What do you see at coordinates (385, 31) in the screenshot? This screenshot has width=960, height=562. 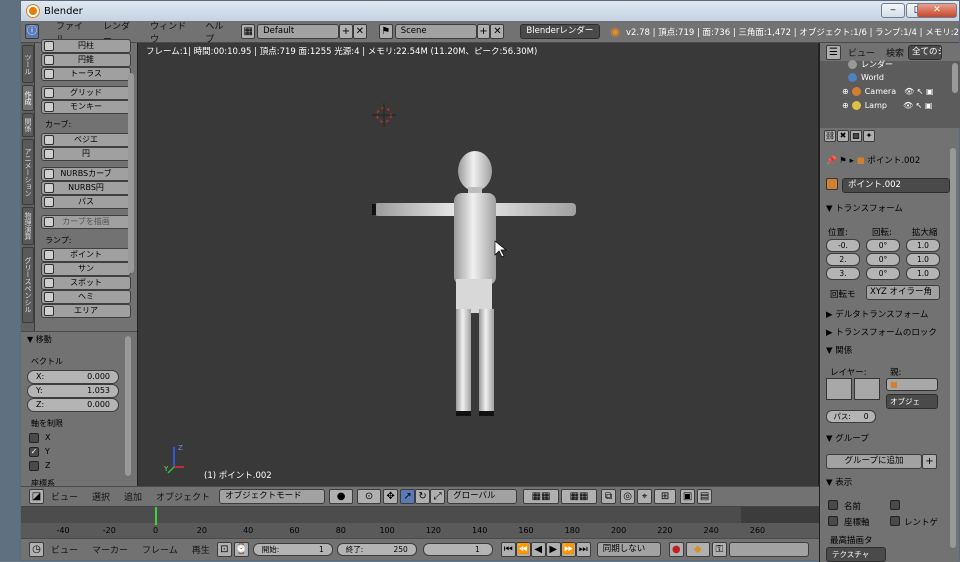 I see `scene-icon: ⚑` at bounding box center [385, 31].